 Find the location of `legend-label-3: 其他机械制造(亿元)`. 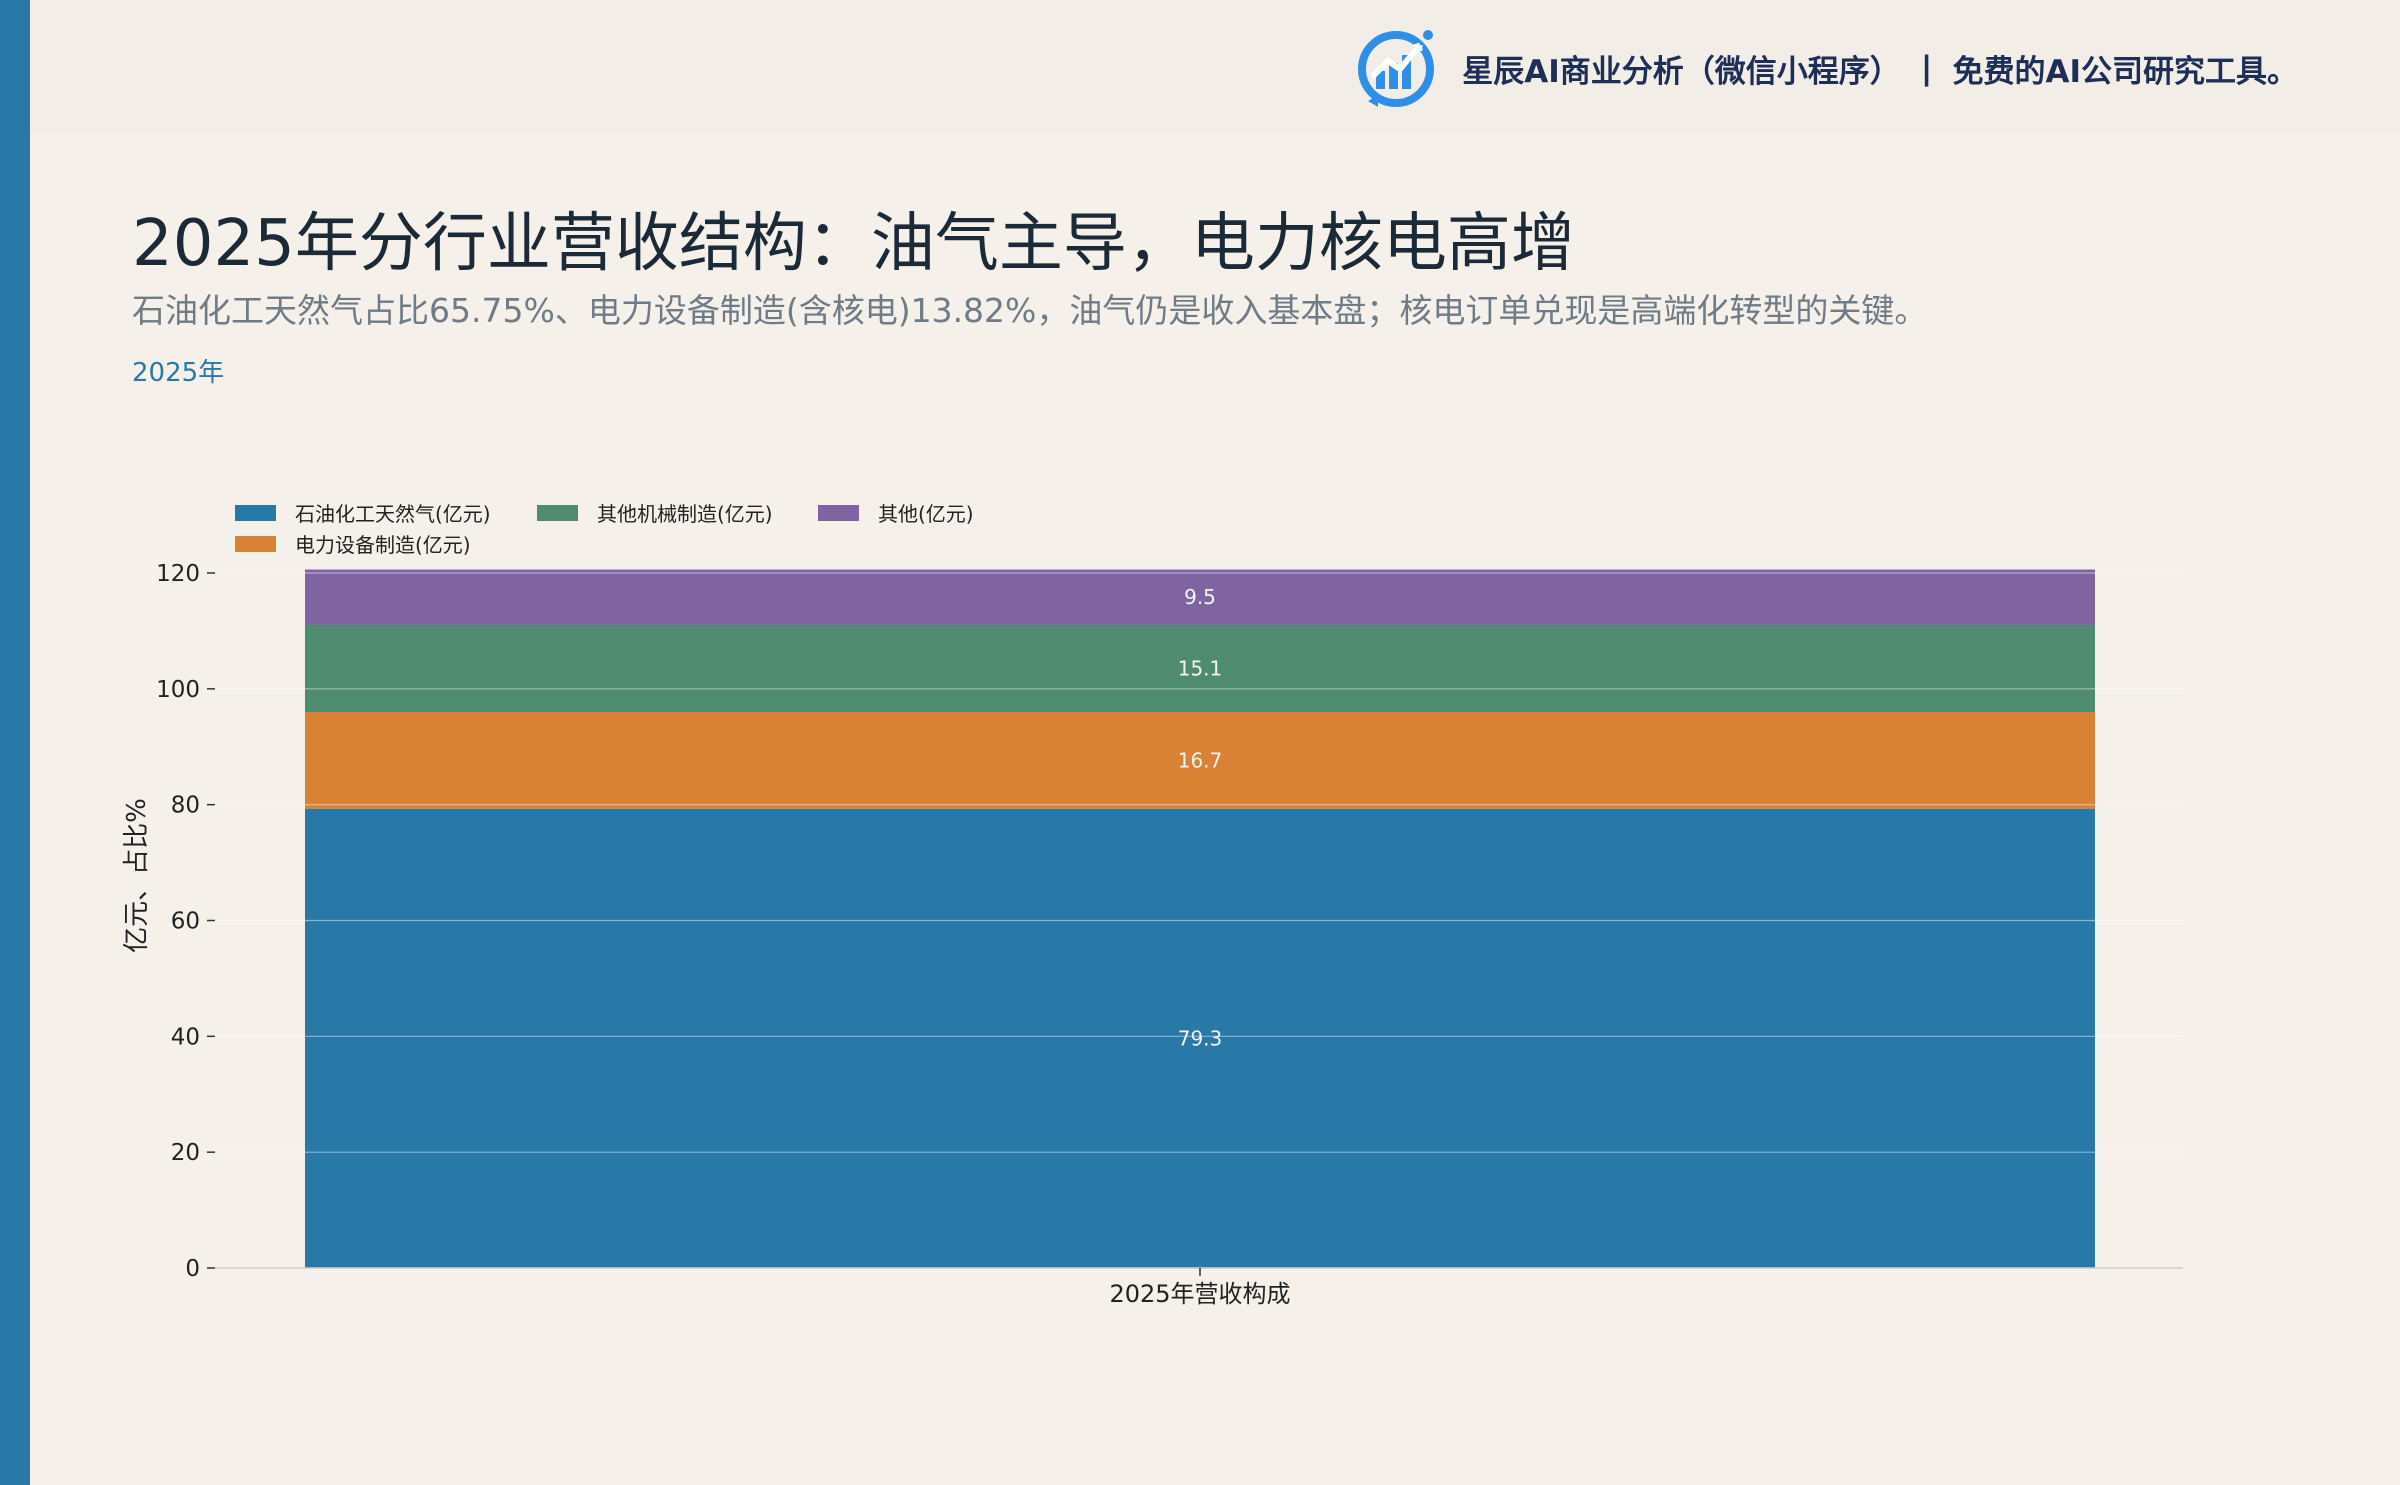

legend-label-3: 其他机械制造(亿元) is located at coordinates (685, 514).